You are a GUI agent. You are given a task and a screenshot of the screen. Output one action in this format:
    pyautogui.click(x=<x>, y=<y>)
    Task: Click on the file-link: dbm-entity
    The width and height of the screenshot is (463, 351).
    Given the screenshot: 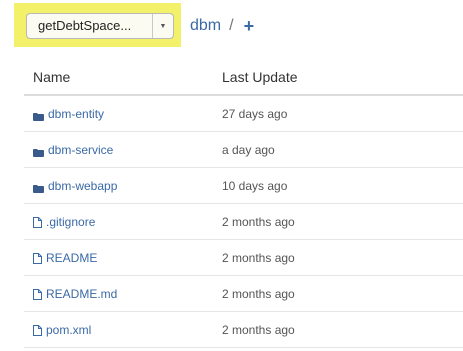 What is the action you would take?
    pyautogui.click(x=76, y=114)
    